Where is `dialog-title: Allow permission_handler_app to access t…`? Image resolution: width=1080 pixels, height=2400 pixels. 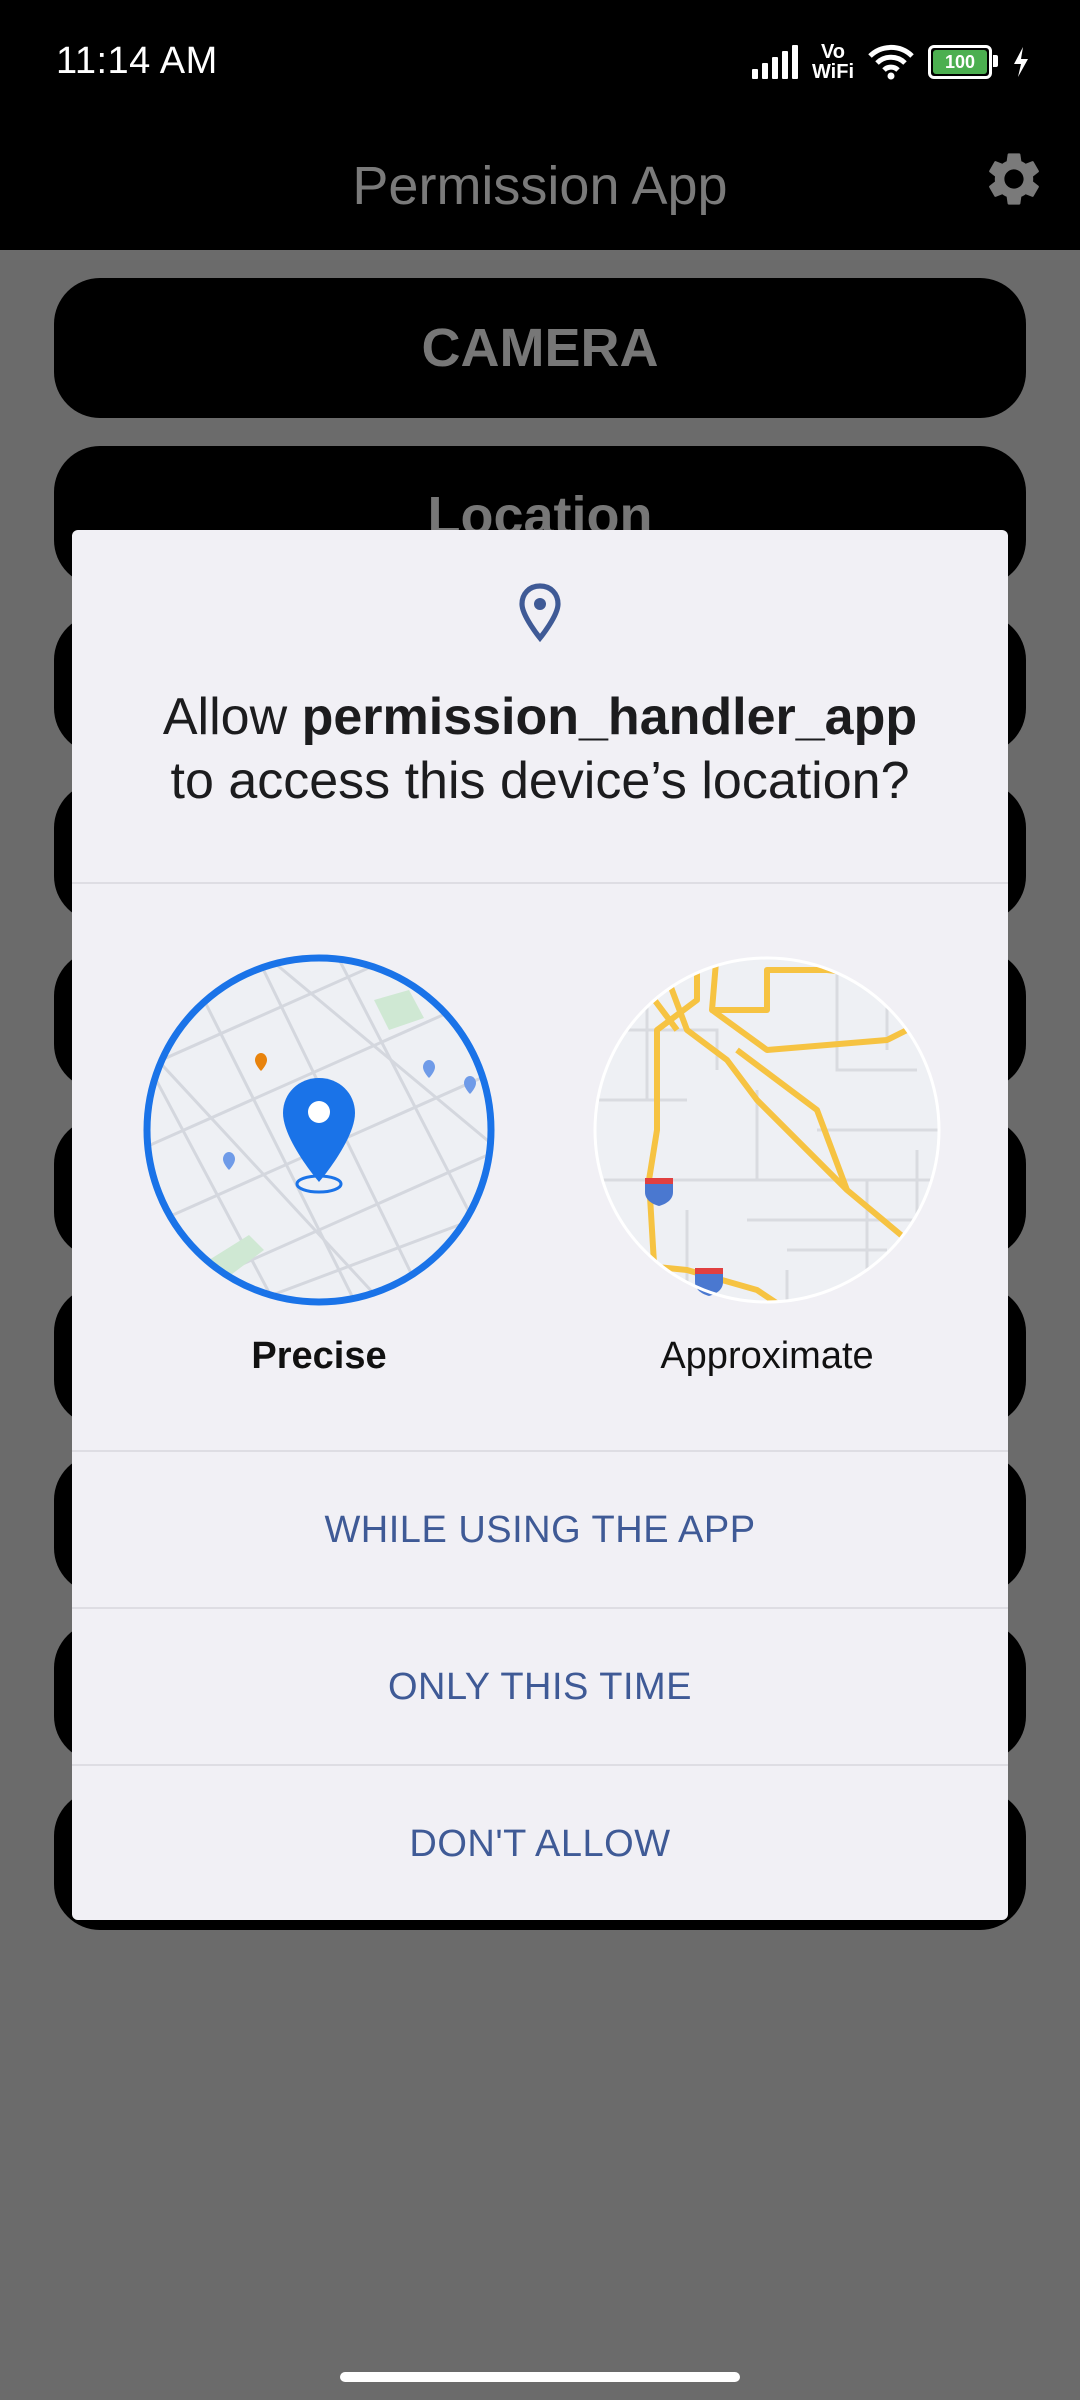
dialog-title: Allow permission_handler_app to access t… is located at coordinates (540, 749).